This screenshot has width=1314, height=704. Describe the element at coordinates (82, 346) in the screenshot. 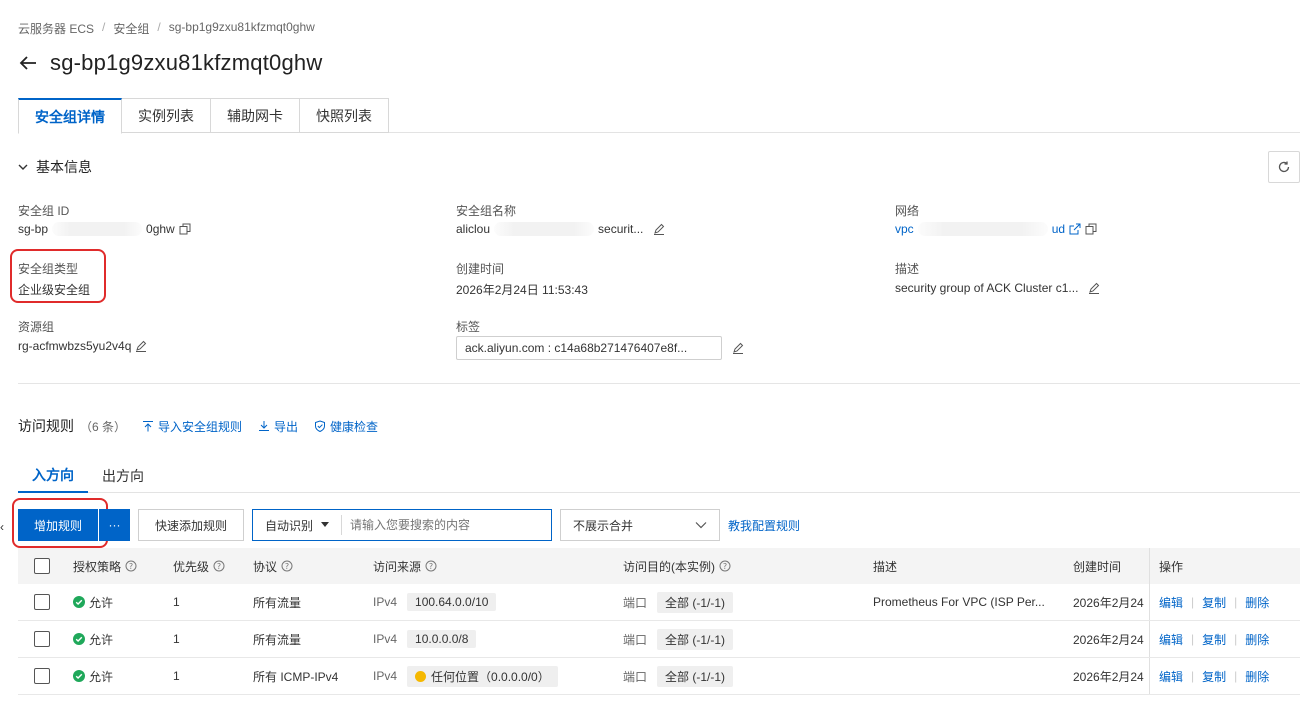

I see `resource-group-value: rg-acfmwbzs5yu2v4q` at that location.